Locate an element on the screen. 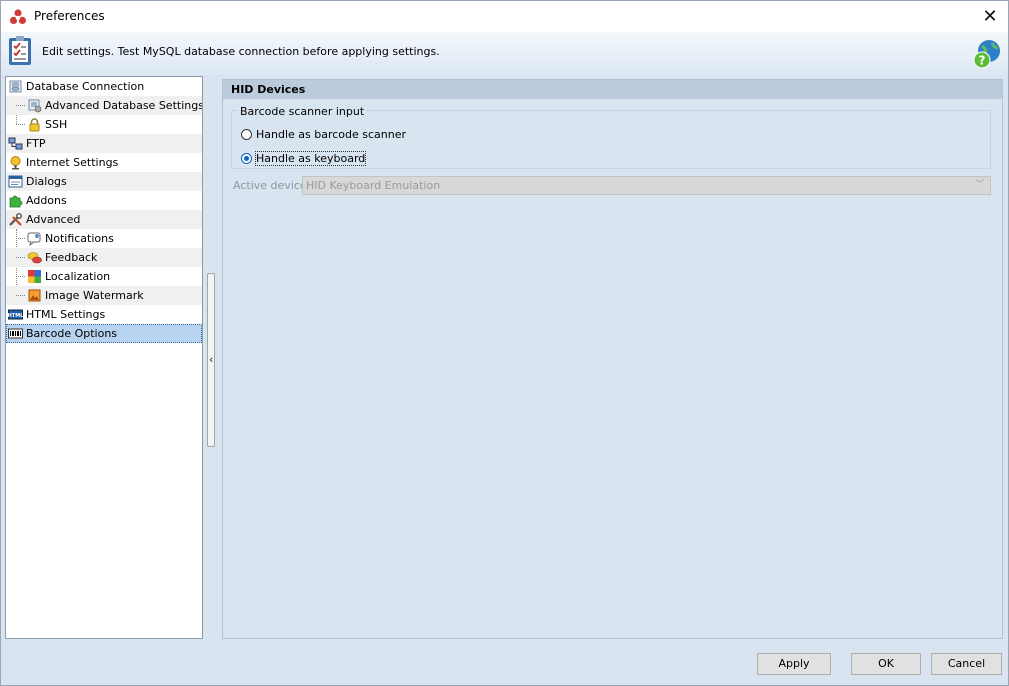 The width and height of the screenshot is (1009, 686). radio-keyboard: Handle as keyboard is located at coordinates (304, 158).